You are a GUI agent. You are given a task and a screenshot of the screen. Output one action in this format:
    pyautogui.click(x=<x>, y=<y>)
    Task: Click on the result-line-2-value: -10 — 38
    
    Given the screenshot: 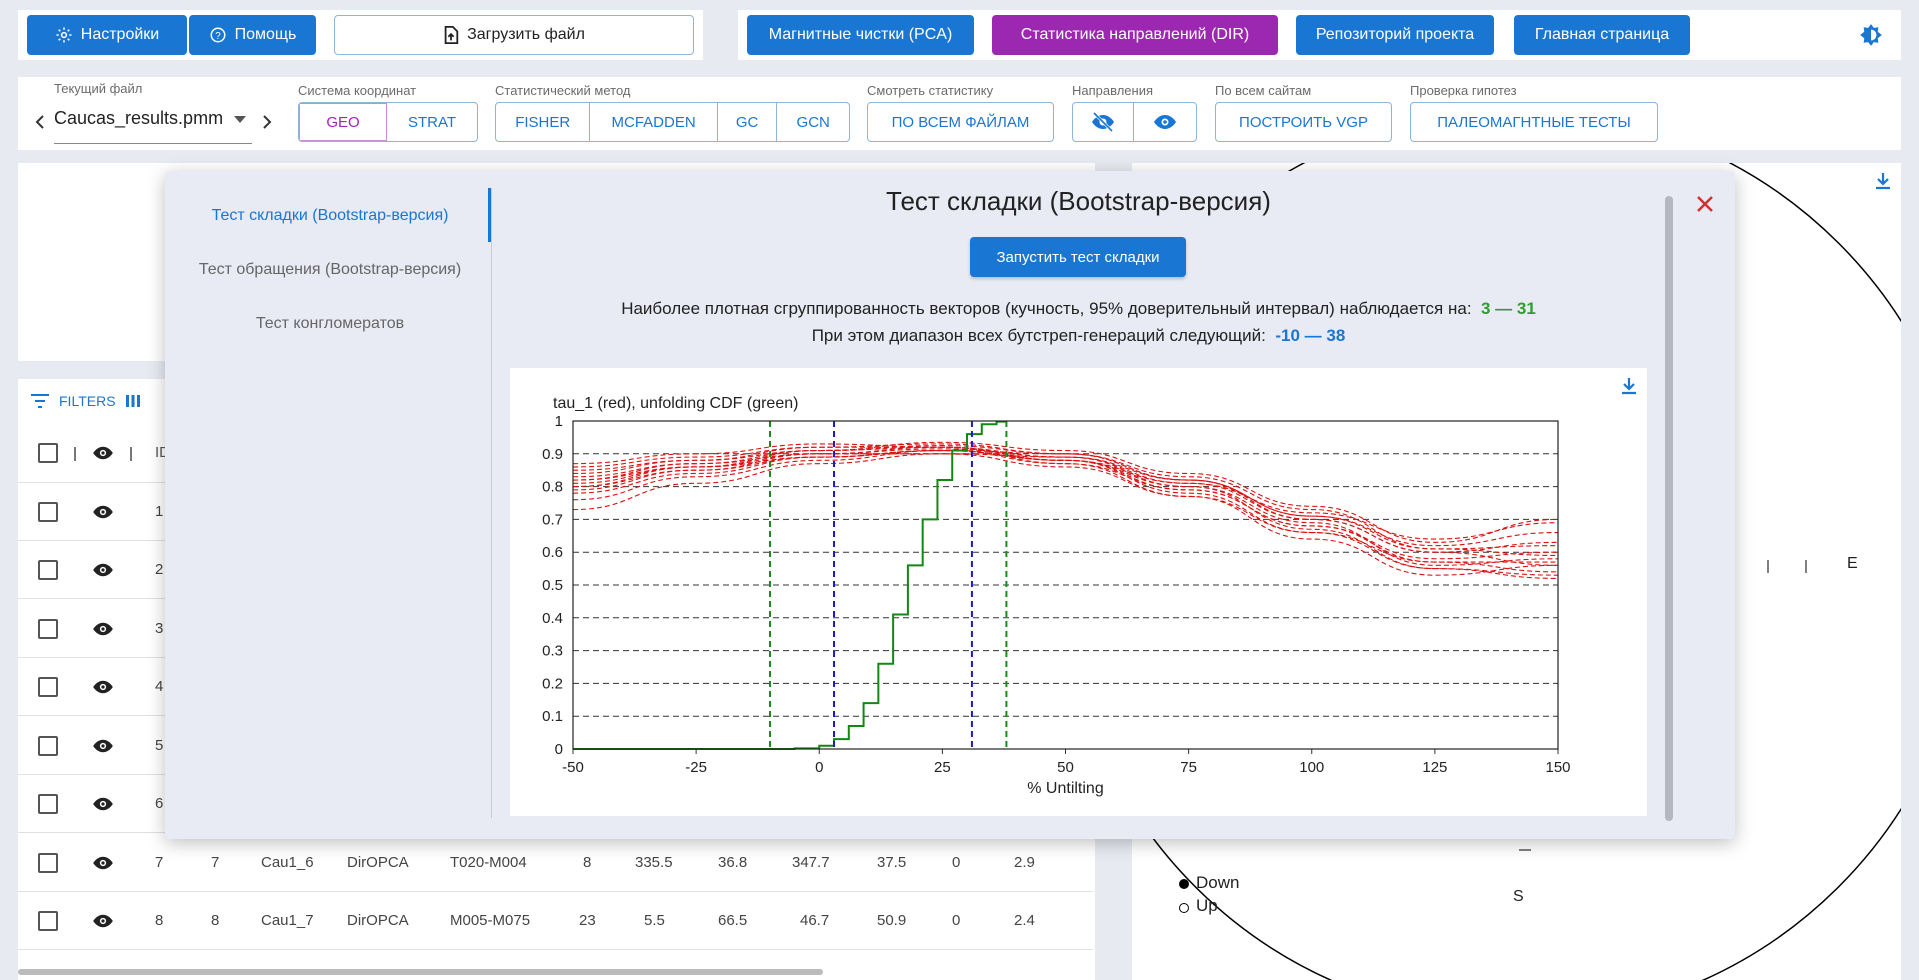 What is the action you would take?
    pyautogui.click(x=1310, y=335)
    